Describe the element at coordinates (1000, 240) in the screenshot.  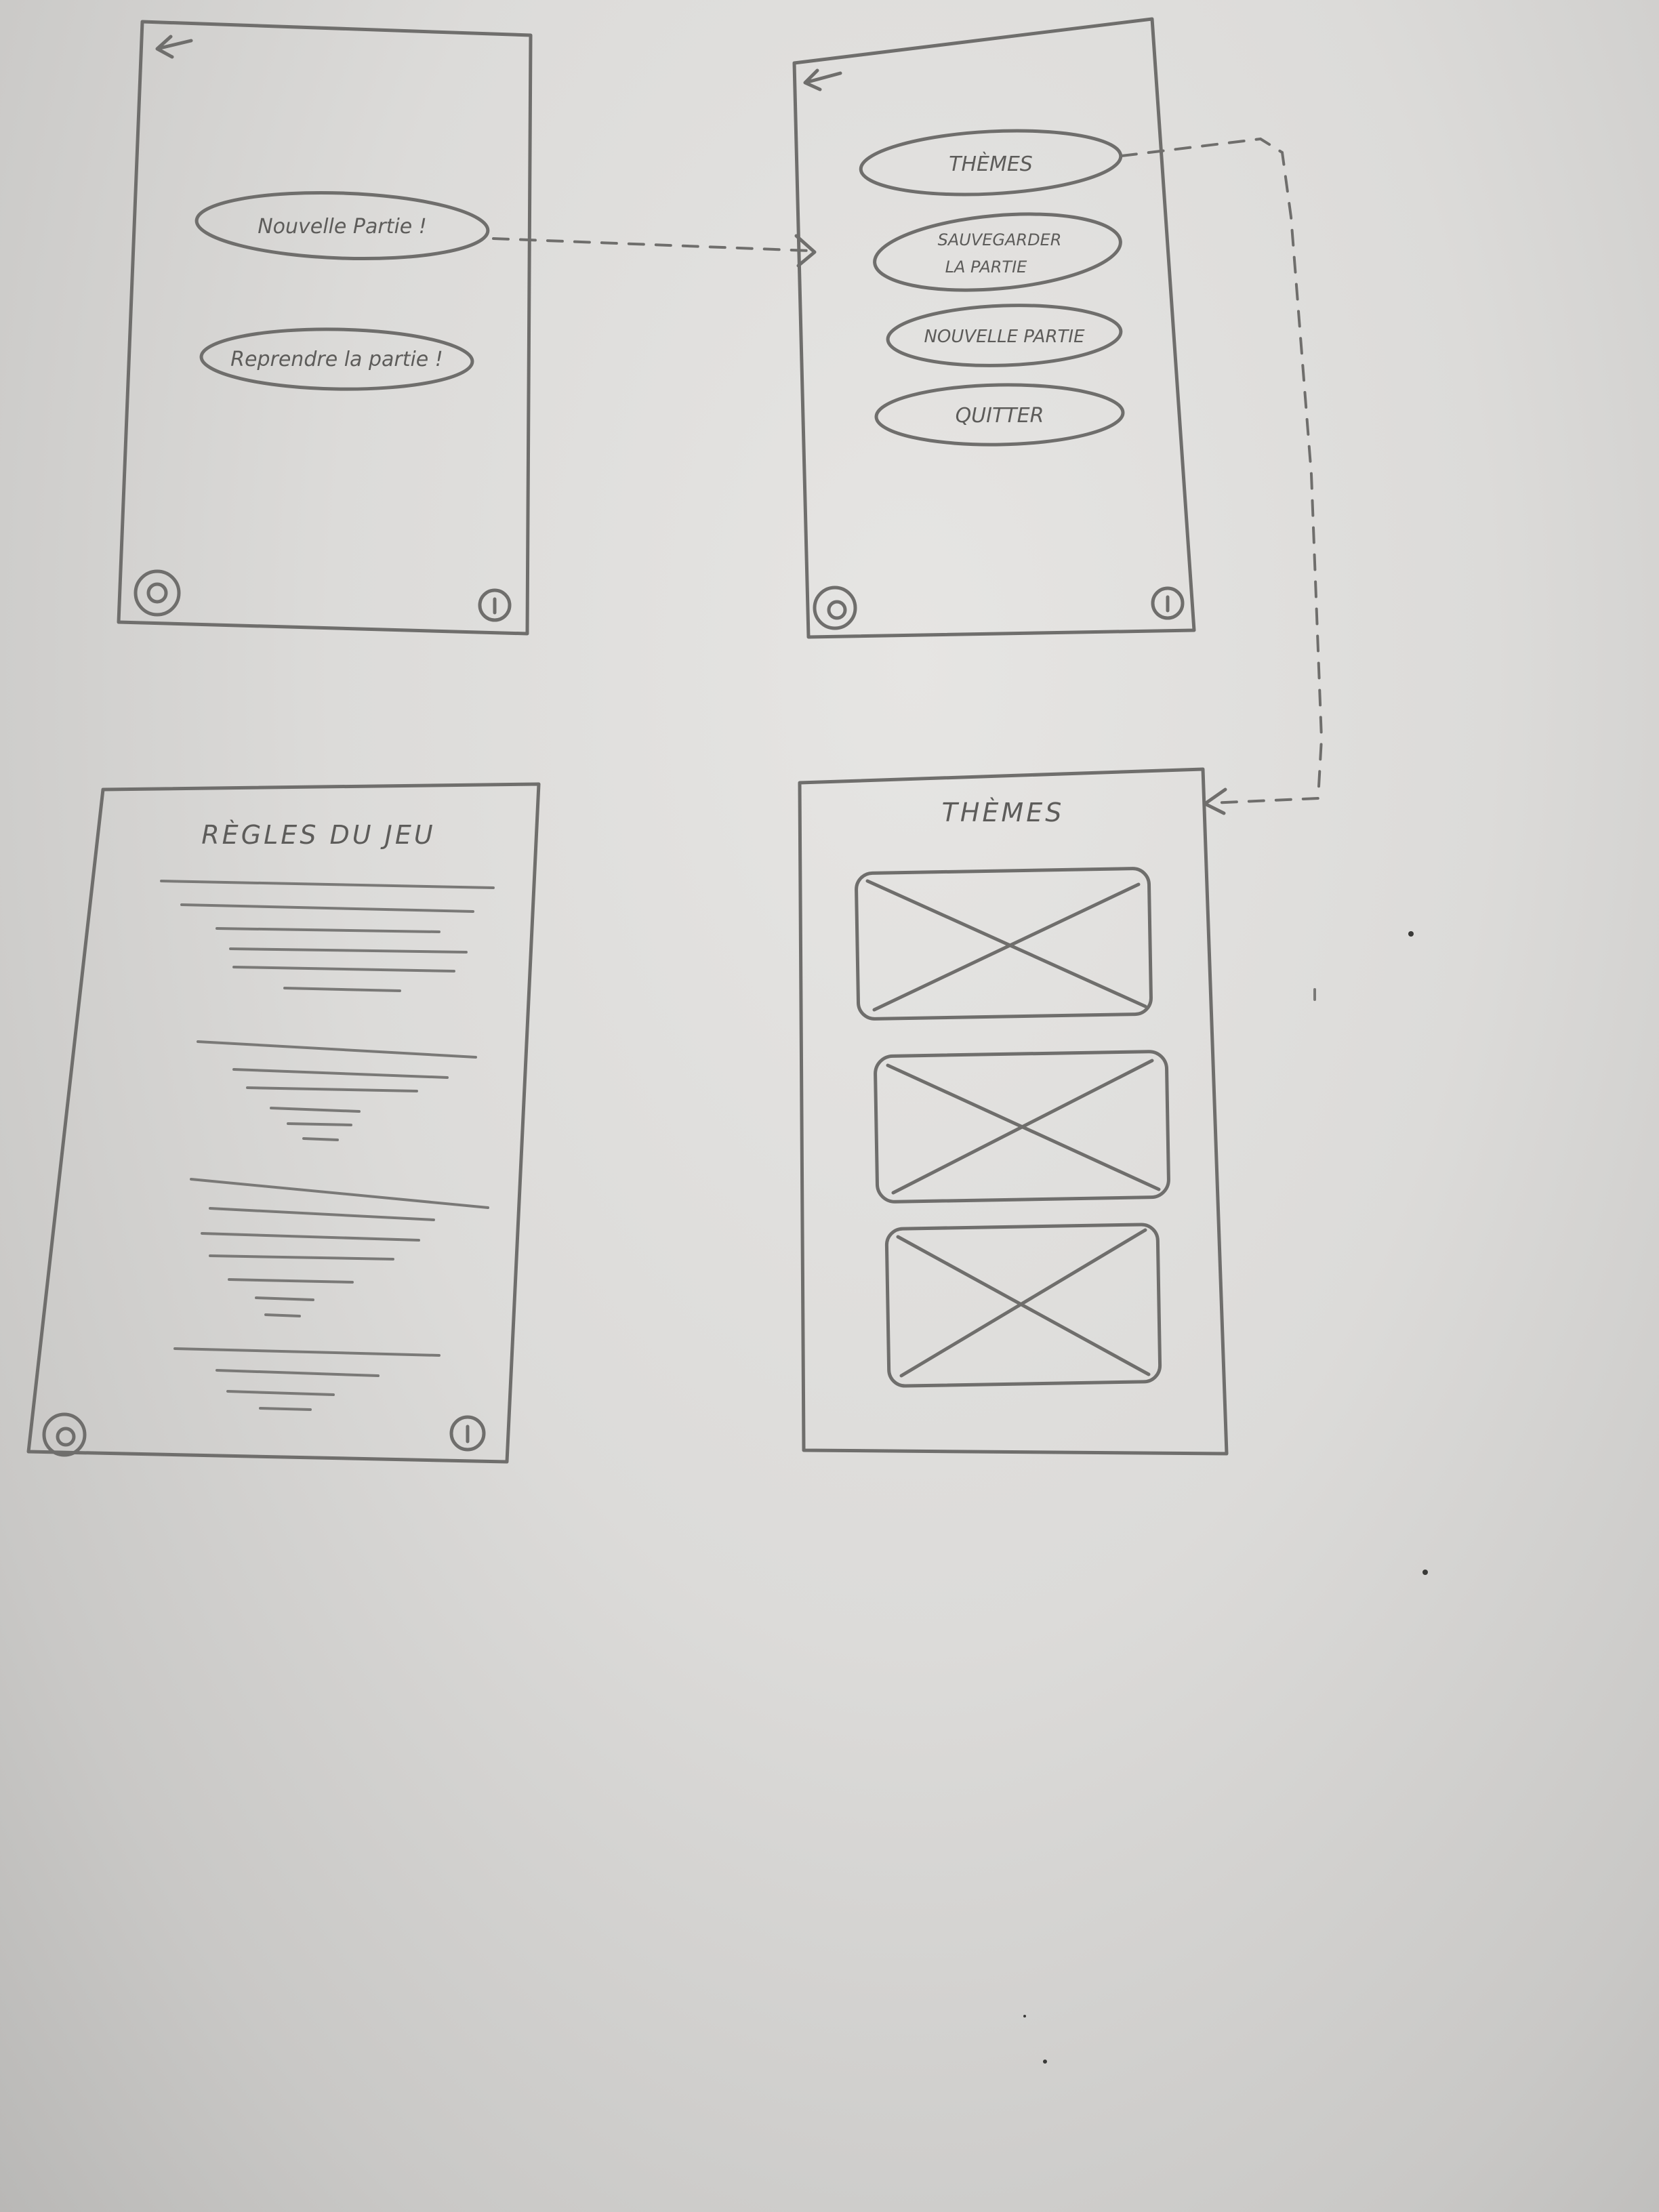
I see `save-label-line1: SAUVEGARDER` at that location.